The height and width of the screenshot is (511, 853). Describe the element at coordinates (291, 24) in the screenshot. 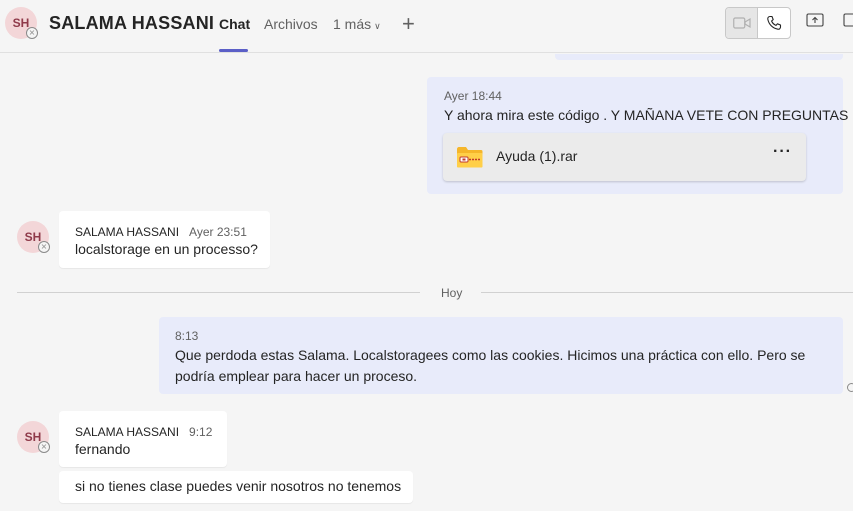

I see `tab-files: Archivos` at that location.